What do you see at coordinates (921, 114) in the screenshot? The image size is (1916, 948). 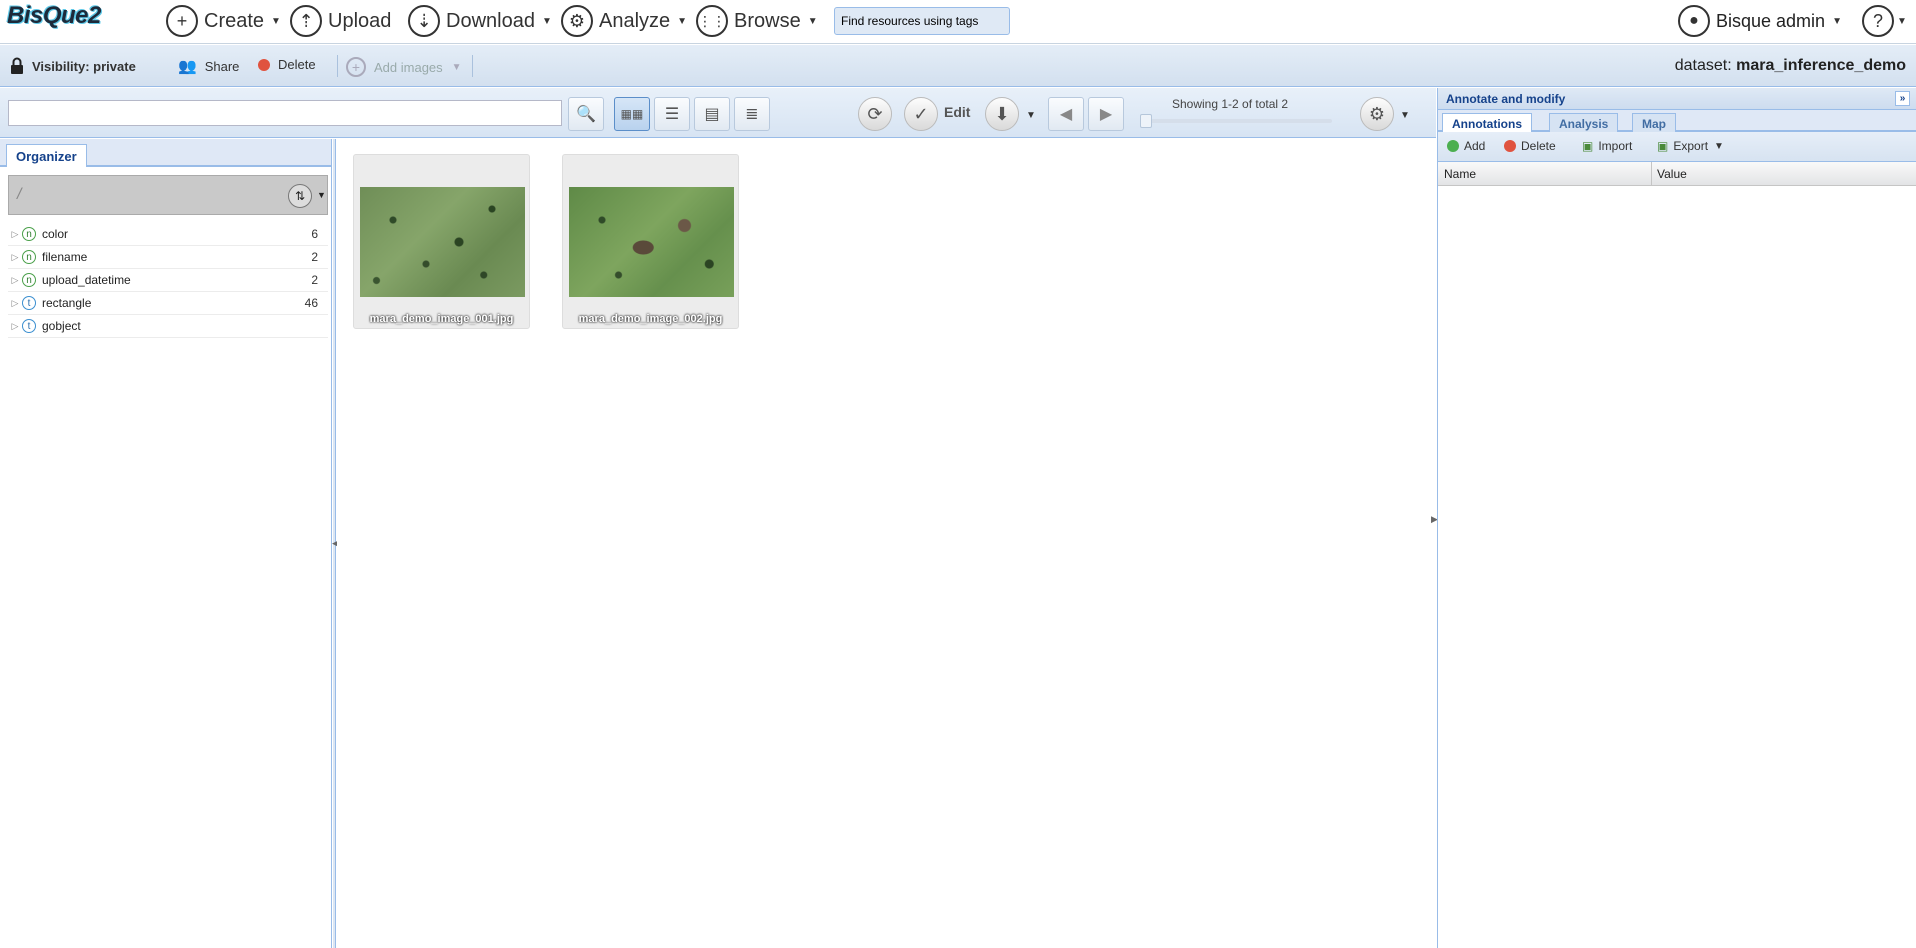 I see `edit-check-button: ✓` at bounding box center [921, 114].